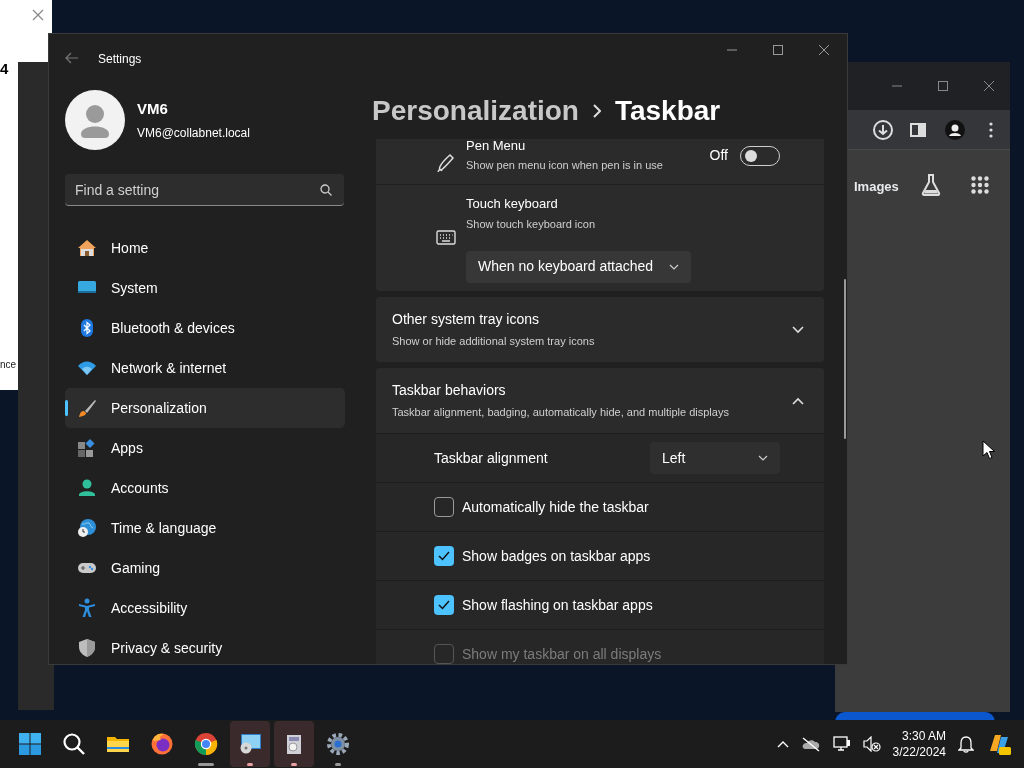 The width and height of the screenshot is (1024, 768). Describe the element at coordinates (989, 450) in the screenshot. I see `cursor-icon` at that location.